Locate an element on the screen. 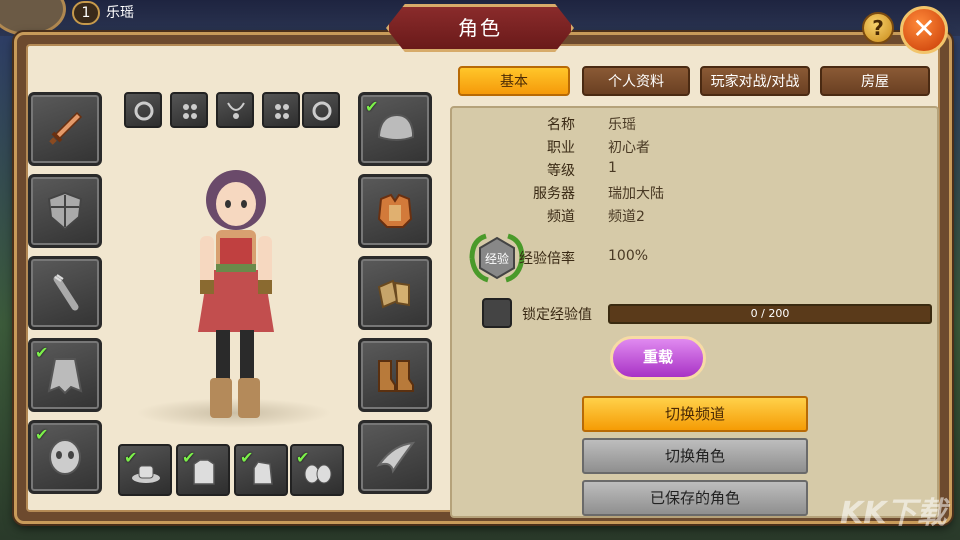  necklace-slot is located at coordinates (235, 110).